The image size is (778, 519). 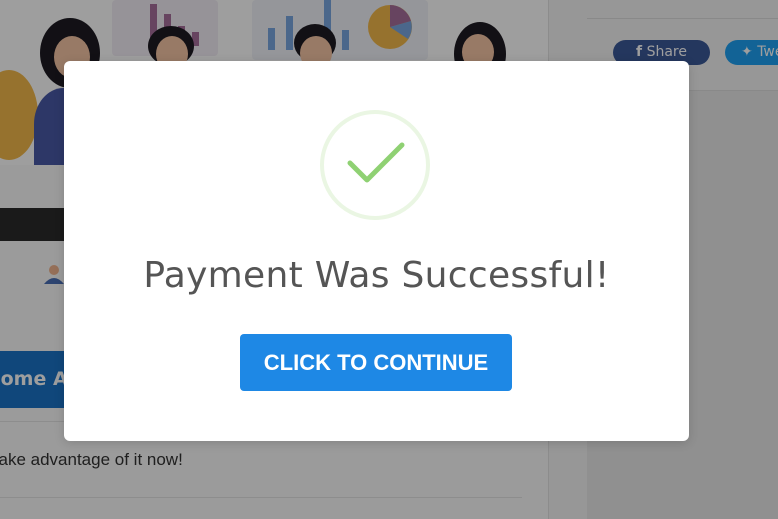 I want to click on checkmark-icon, so click(x=376, y=162).